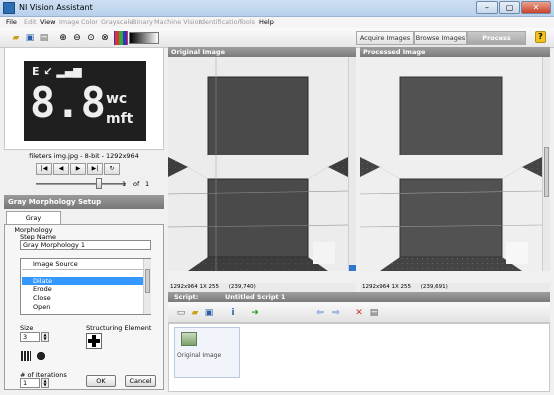 The image size is (554, 395). Describe the element at coordinates (27, 328) in the screenshot. I see `size-label: Size` at that location.